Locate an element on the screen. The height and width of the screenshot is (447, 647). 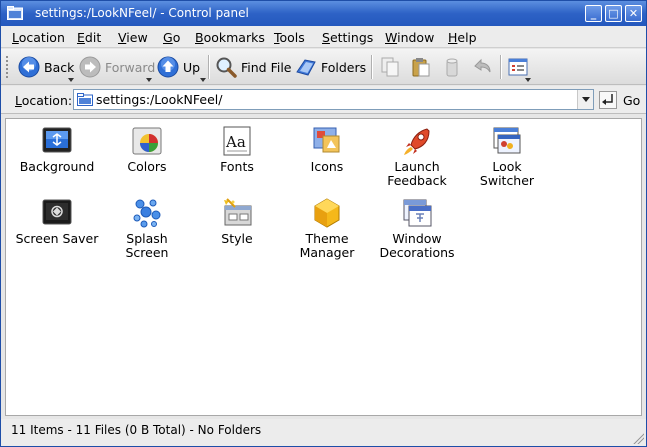
item-fonts: Aa Fonts is located at coordinates (237, 149).